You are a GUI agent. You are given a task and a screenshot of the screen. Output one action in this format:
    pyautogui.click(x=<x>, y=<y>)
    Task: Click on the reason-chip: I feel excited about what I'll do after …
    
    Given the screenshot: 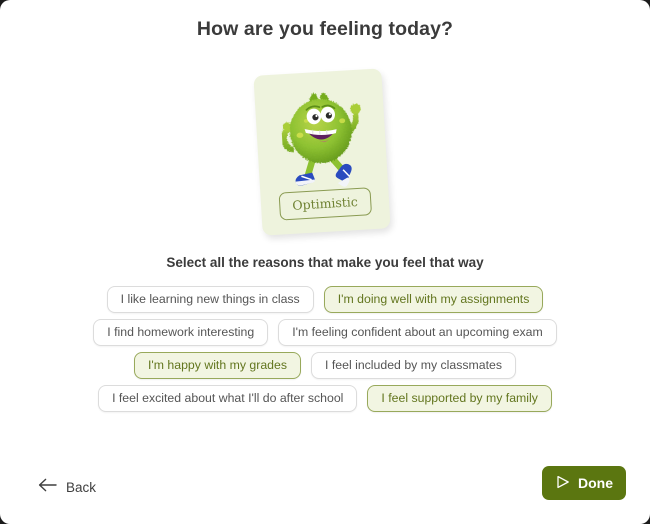 What is the action you would take?
    pyautogui.click(x=228, y=398)
    